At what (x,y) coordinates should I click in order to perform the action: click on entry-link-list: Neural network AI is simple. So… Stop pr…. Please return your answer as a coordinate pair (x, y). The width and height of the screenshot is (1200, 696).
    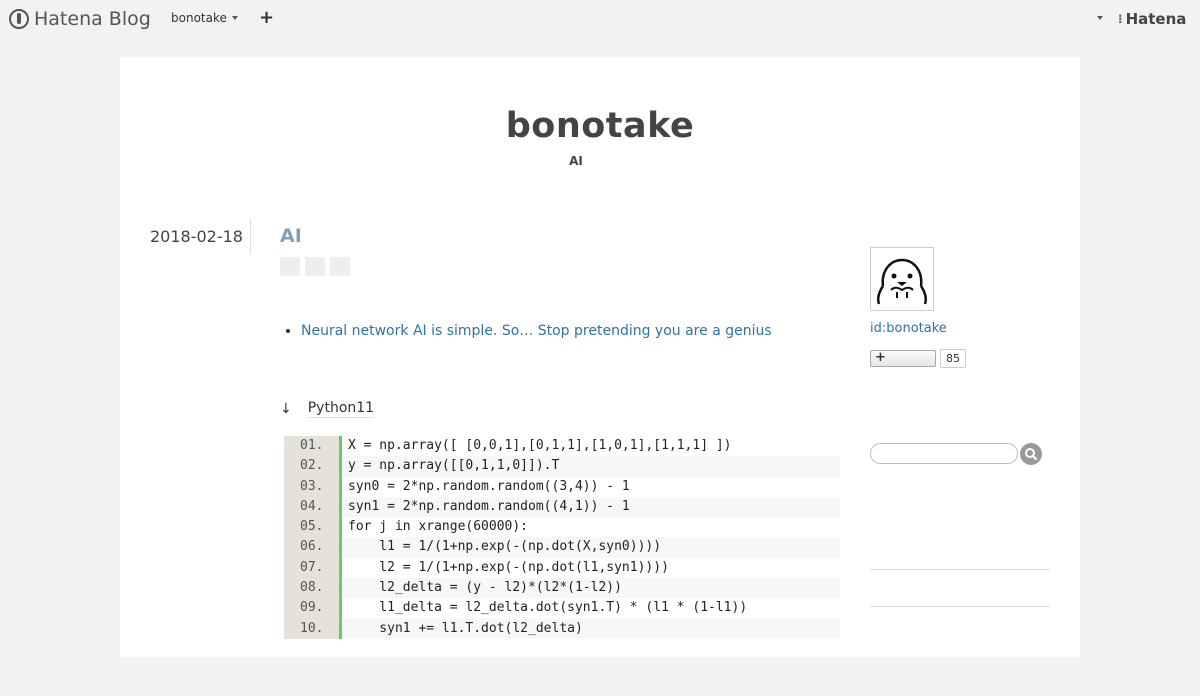
    Looking at the image, I should click on (527, 331).